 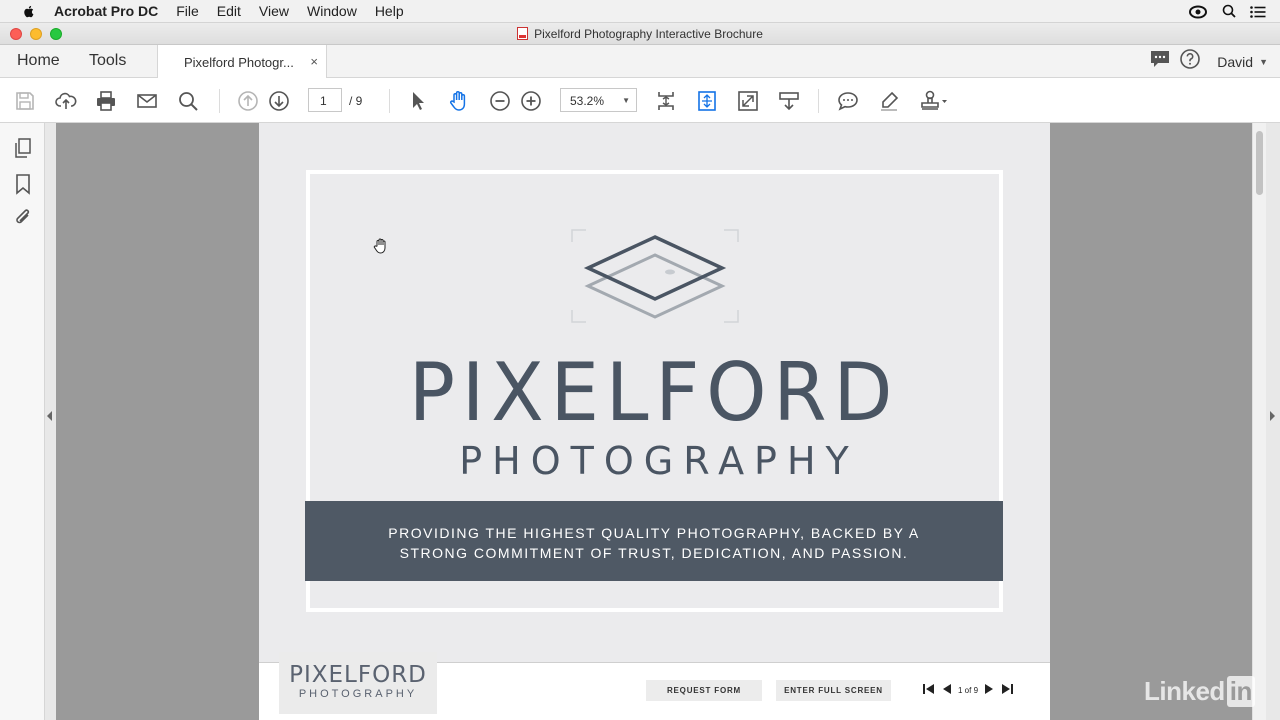 What do you see at coordinates (23, 184) in the screenshot?
I see `bookmark-icon` at bounding box center [23, 184].